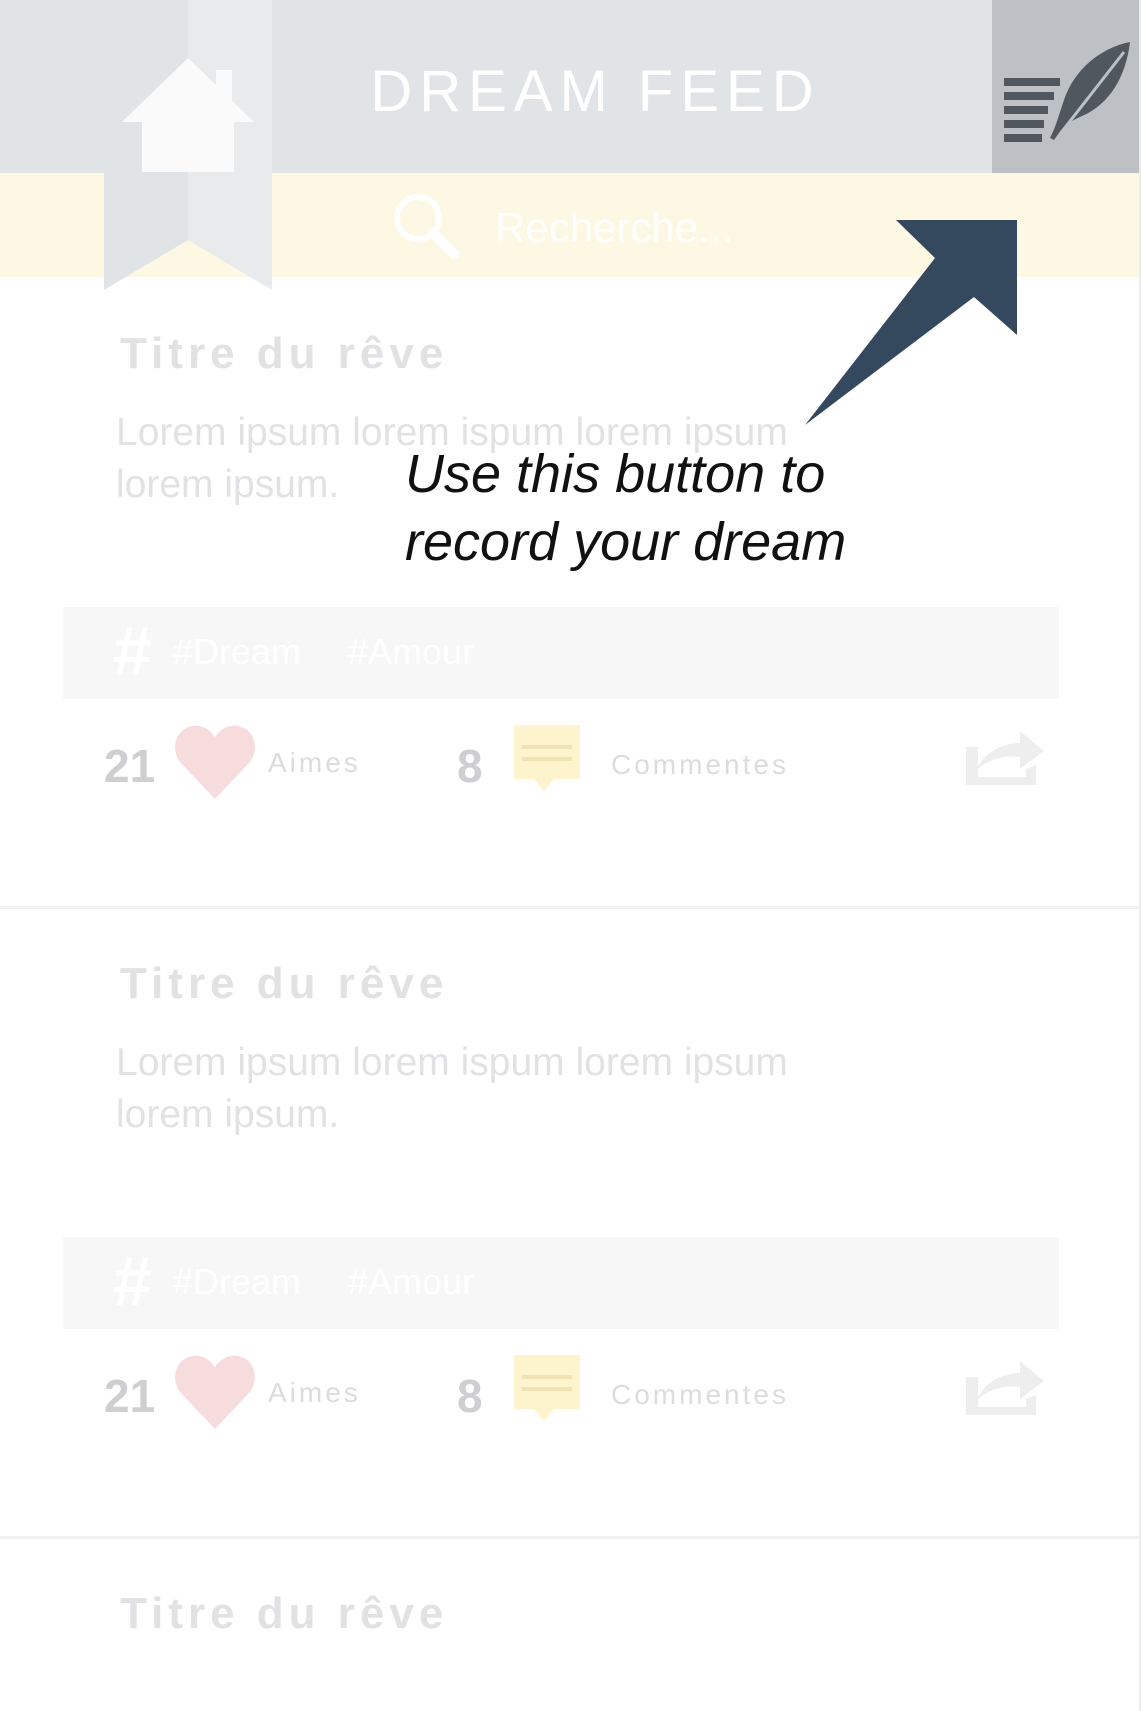 This screenshot has height=1711, width=1141. What do you see at coordinates (615, 474) in the screenshot?
I see `tutorial-line-1: Use this button to` at bounding box center [615, 474].